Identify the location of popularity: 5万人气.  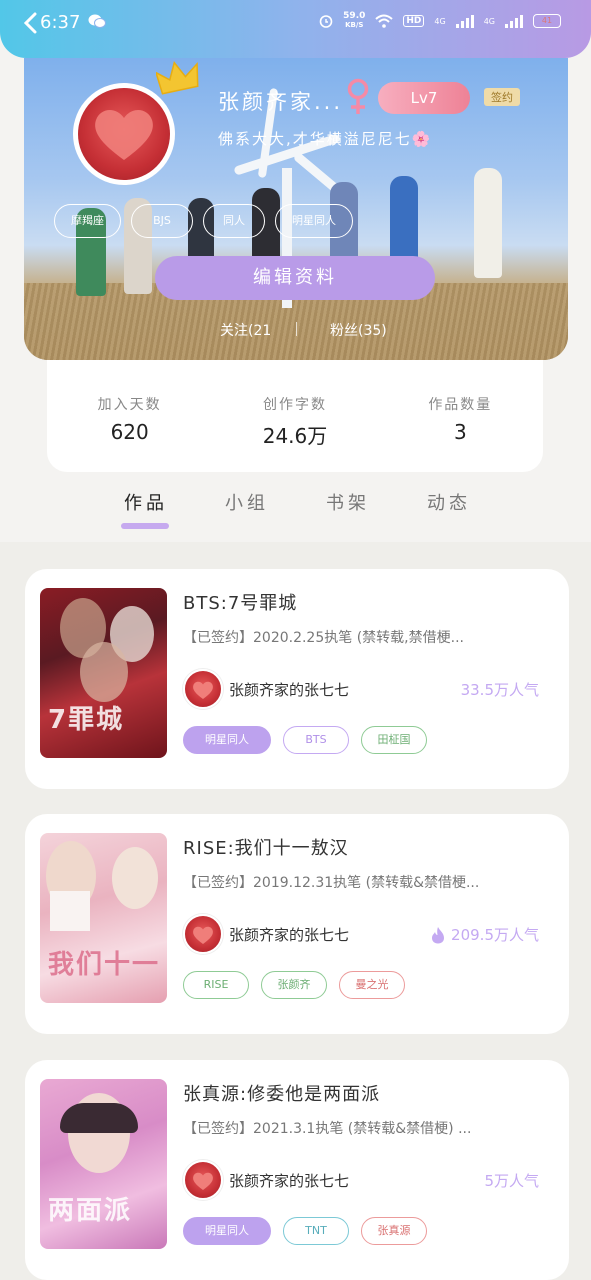
(511, 1180).